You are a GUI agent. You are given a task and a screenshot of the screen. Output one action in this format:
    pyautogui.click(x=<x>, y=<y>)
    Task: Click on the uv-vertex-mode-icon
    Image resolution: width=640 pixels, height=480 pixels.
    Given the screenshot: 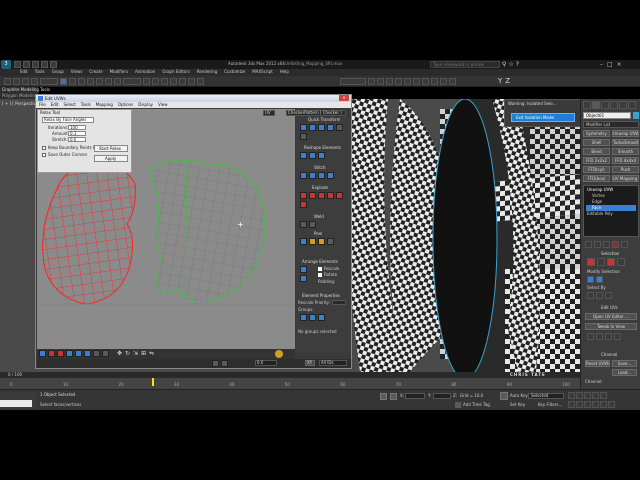 What is the action you would take?
    pyautogui.click(x=42, y=353)
    